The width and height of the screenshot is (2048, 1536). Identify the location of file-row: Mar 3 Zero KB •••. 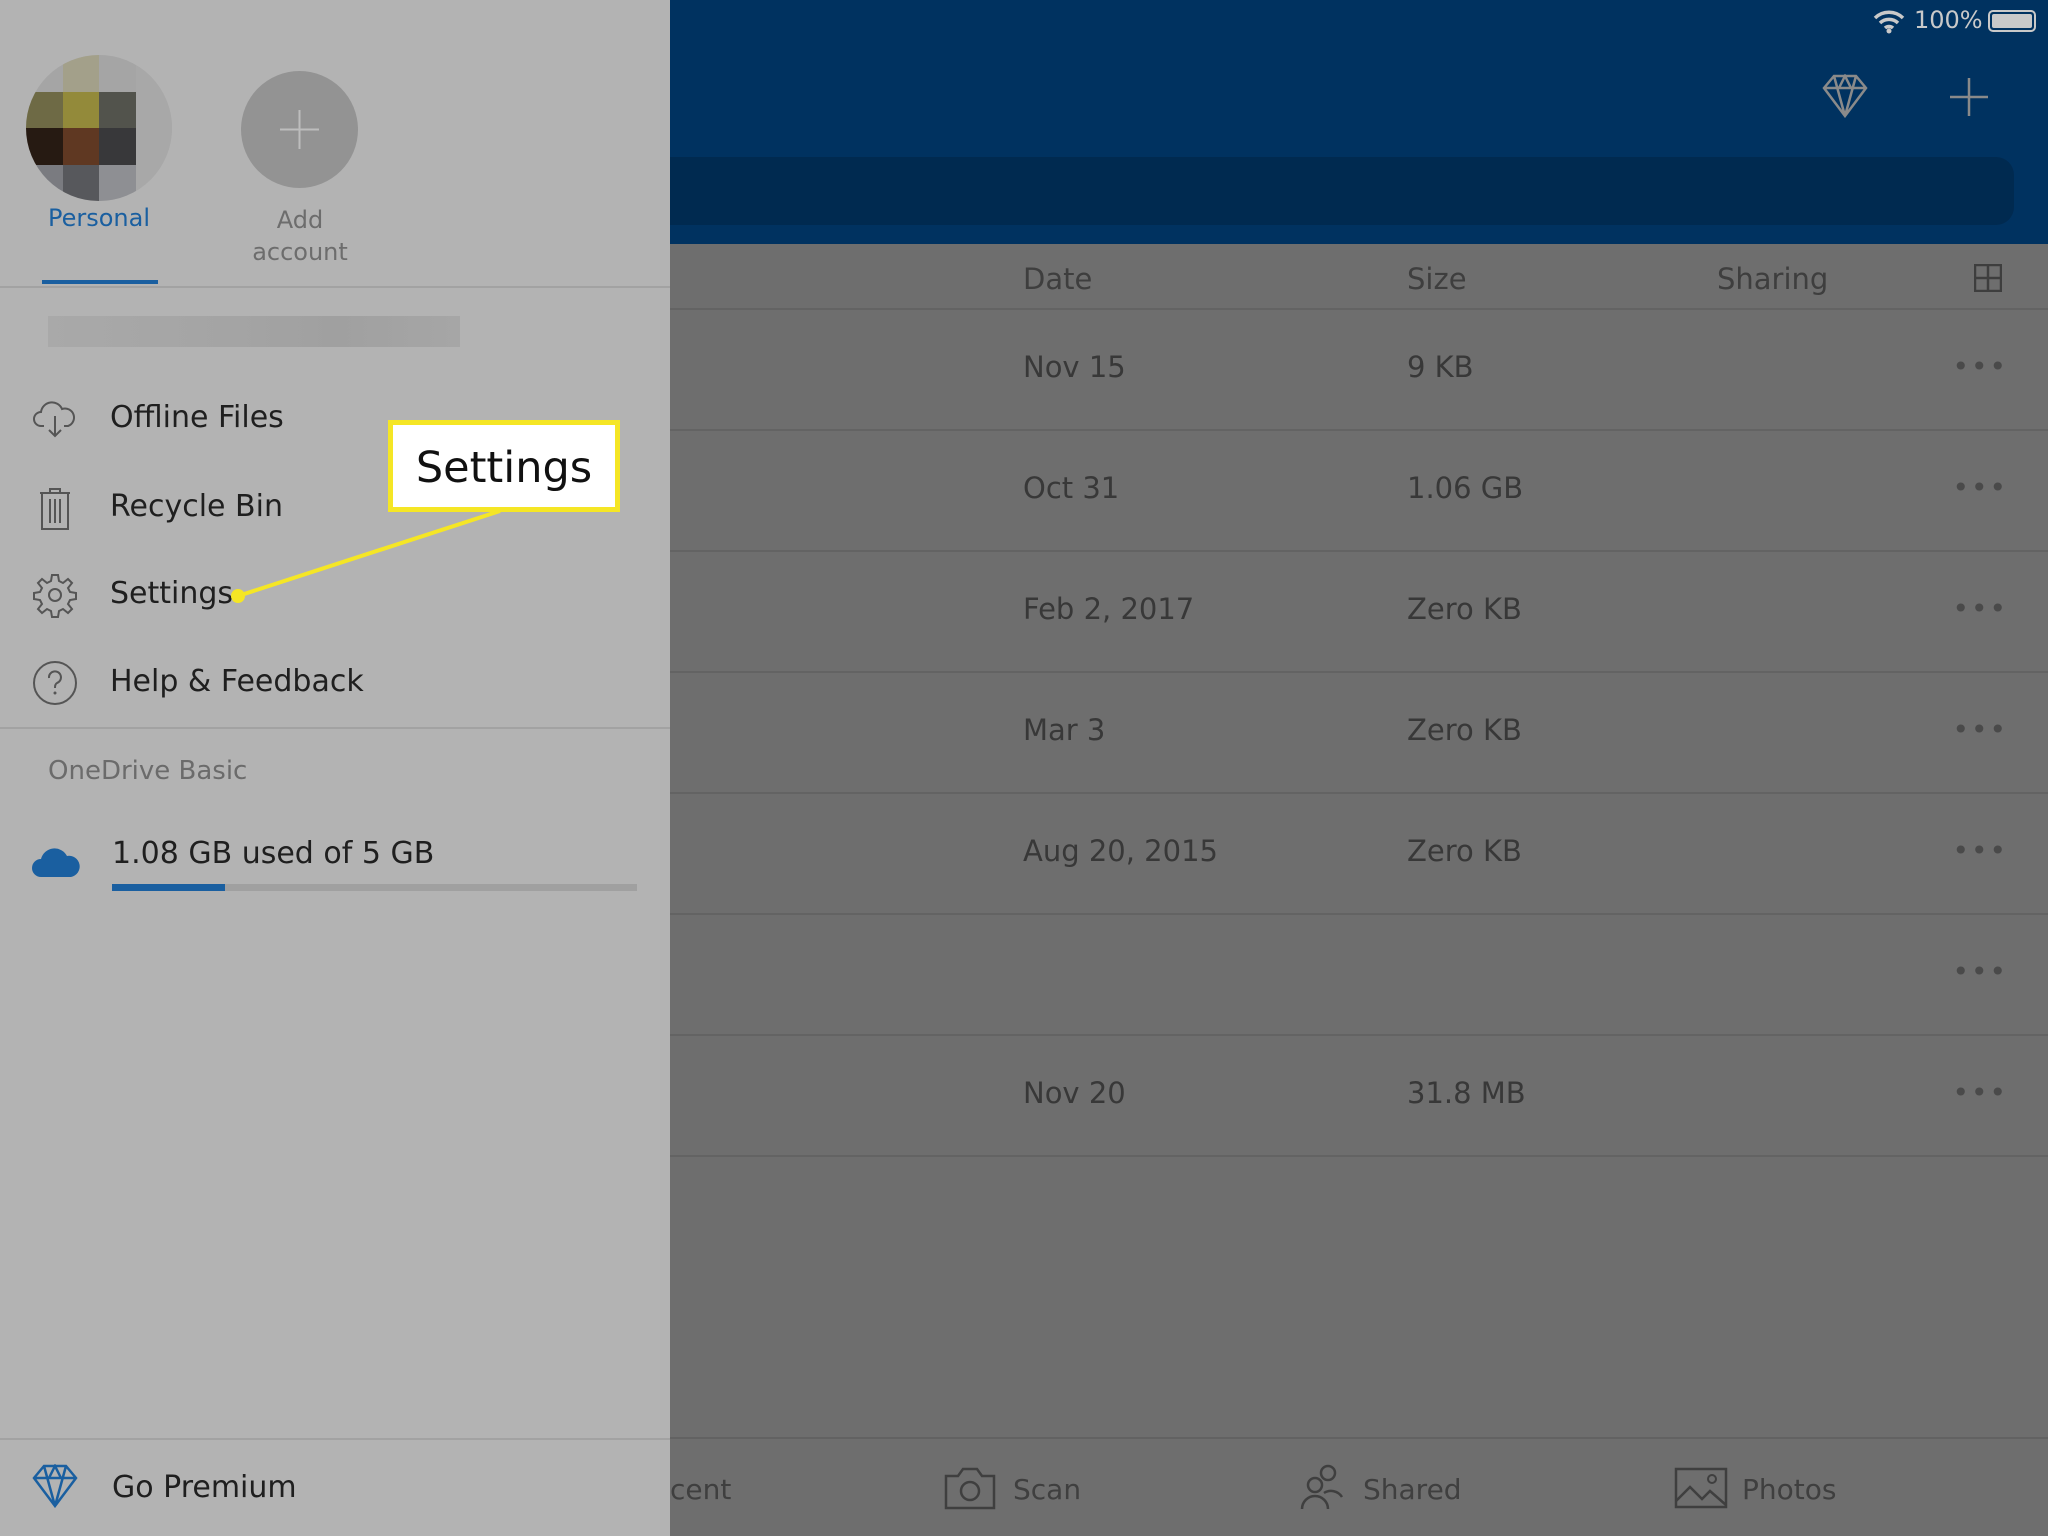
(1359, 733).